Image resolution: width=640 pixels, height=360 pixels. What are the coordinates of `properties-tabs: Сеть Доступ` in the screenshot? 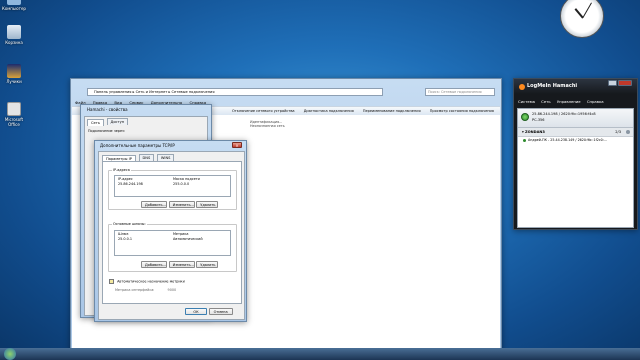 It's located at (146, 121).